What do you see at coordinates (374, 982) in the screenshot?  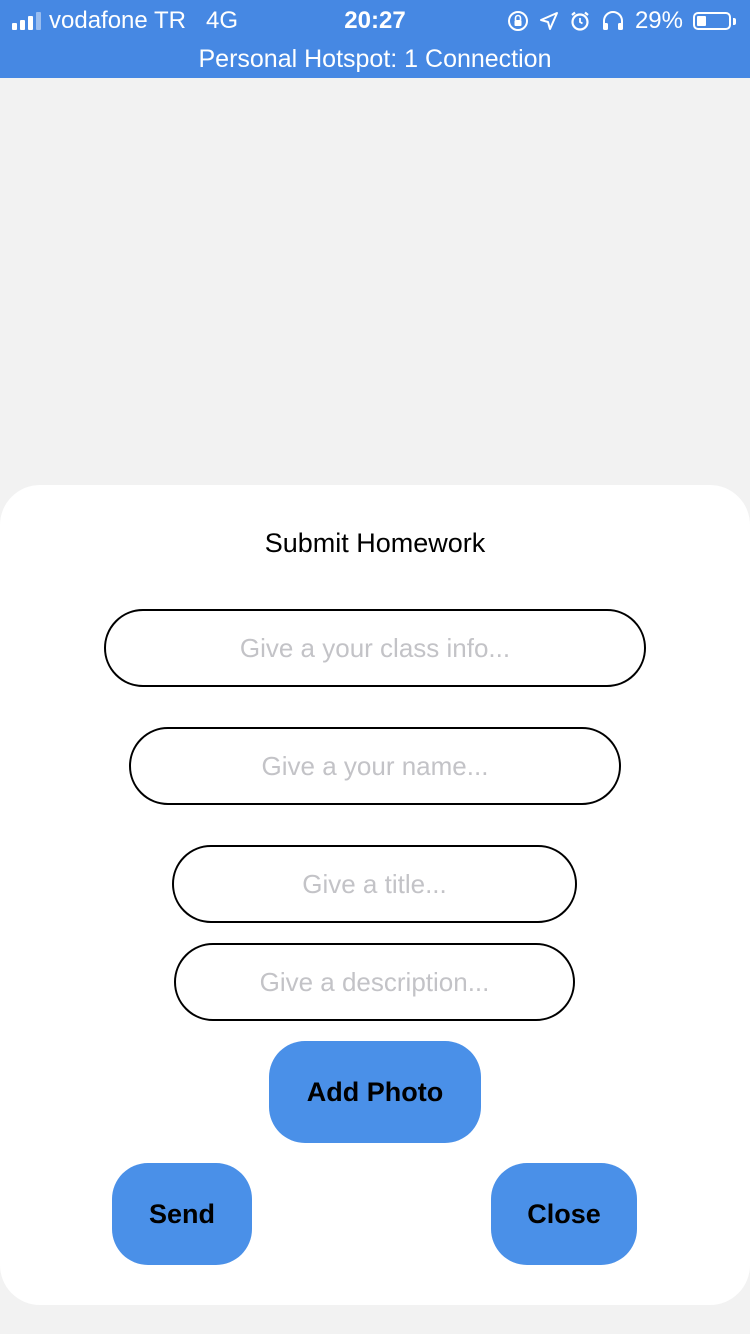 I see `description-input` at bounding box center [374, 982].